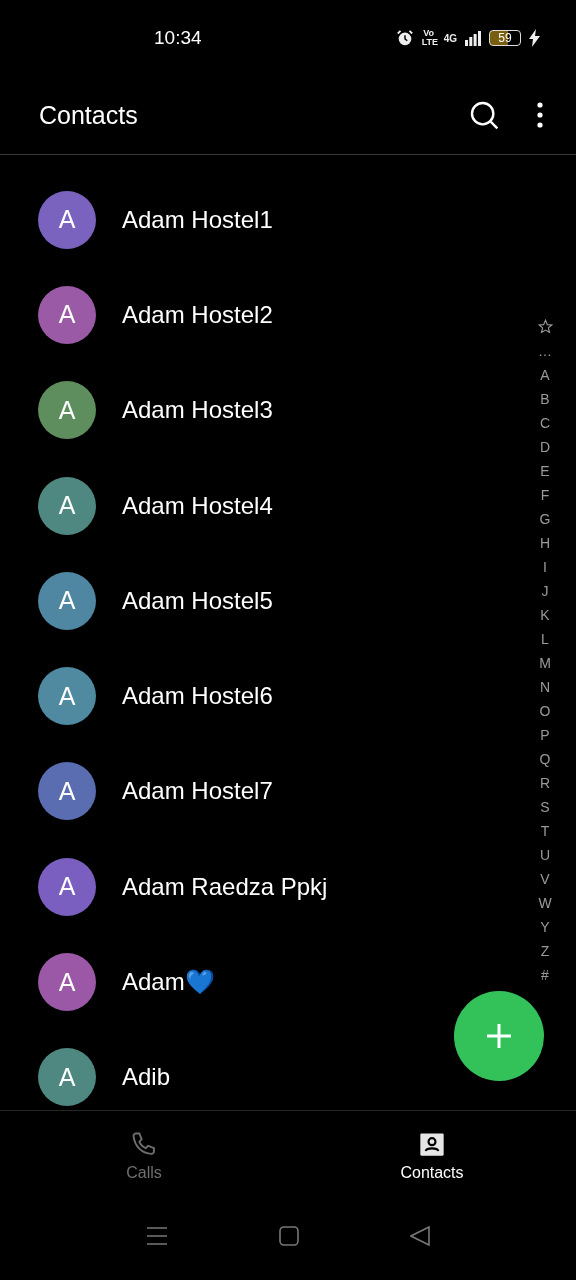 The width and height of the screenshot is (576, 1280). I want to click on volte-label: Vo LTE, so click(428, 38).